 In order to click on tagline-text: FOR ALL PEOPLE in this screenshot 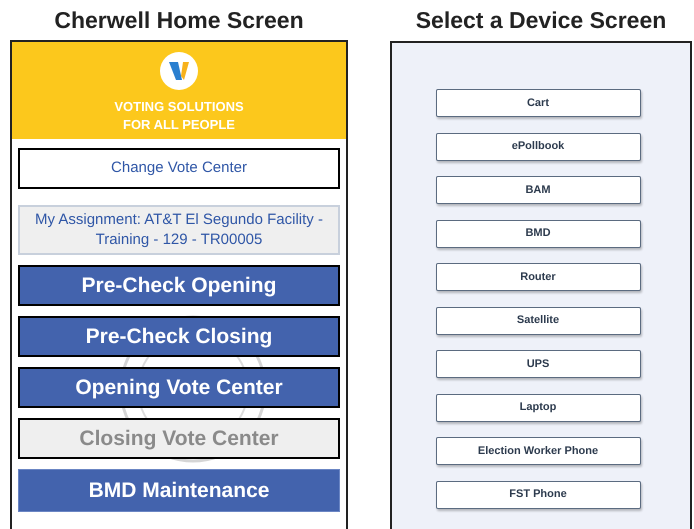, I will do `click(179, 125)`.